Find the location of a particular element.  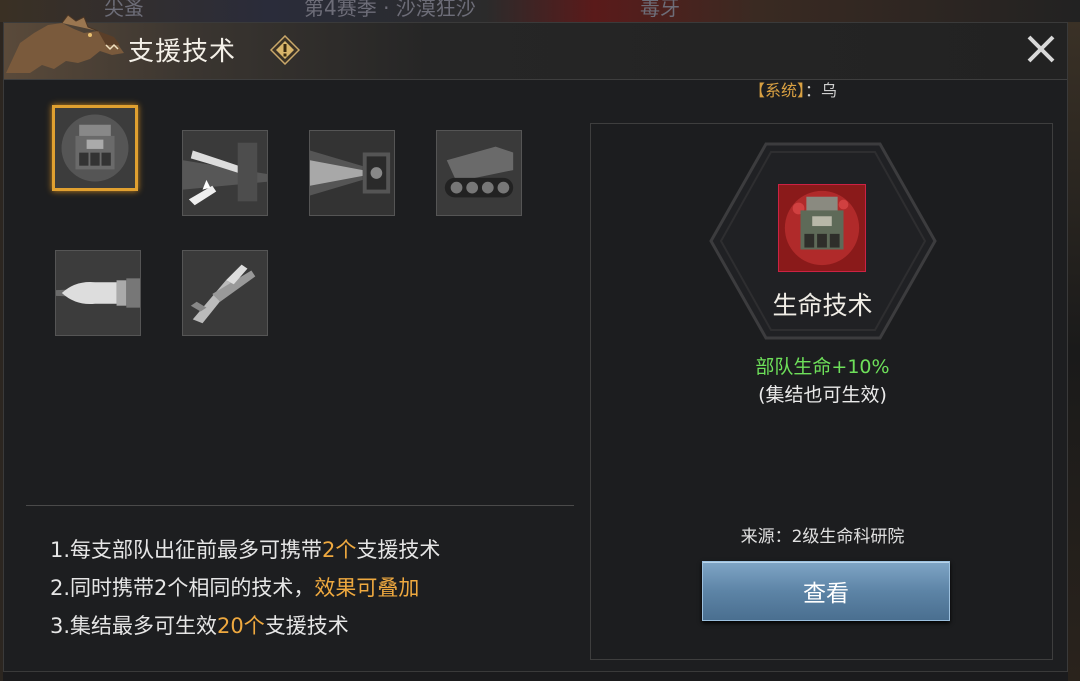

rule-highlight: 20个 is located at coordinates (241, 626).